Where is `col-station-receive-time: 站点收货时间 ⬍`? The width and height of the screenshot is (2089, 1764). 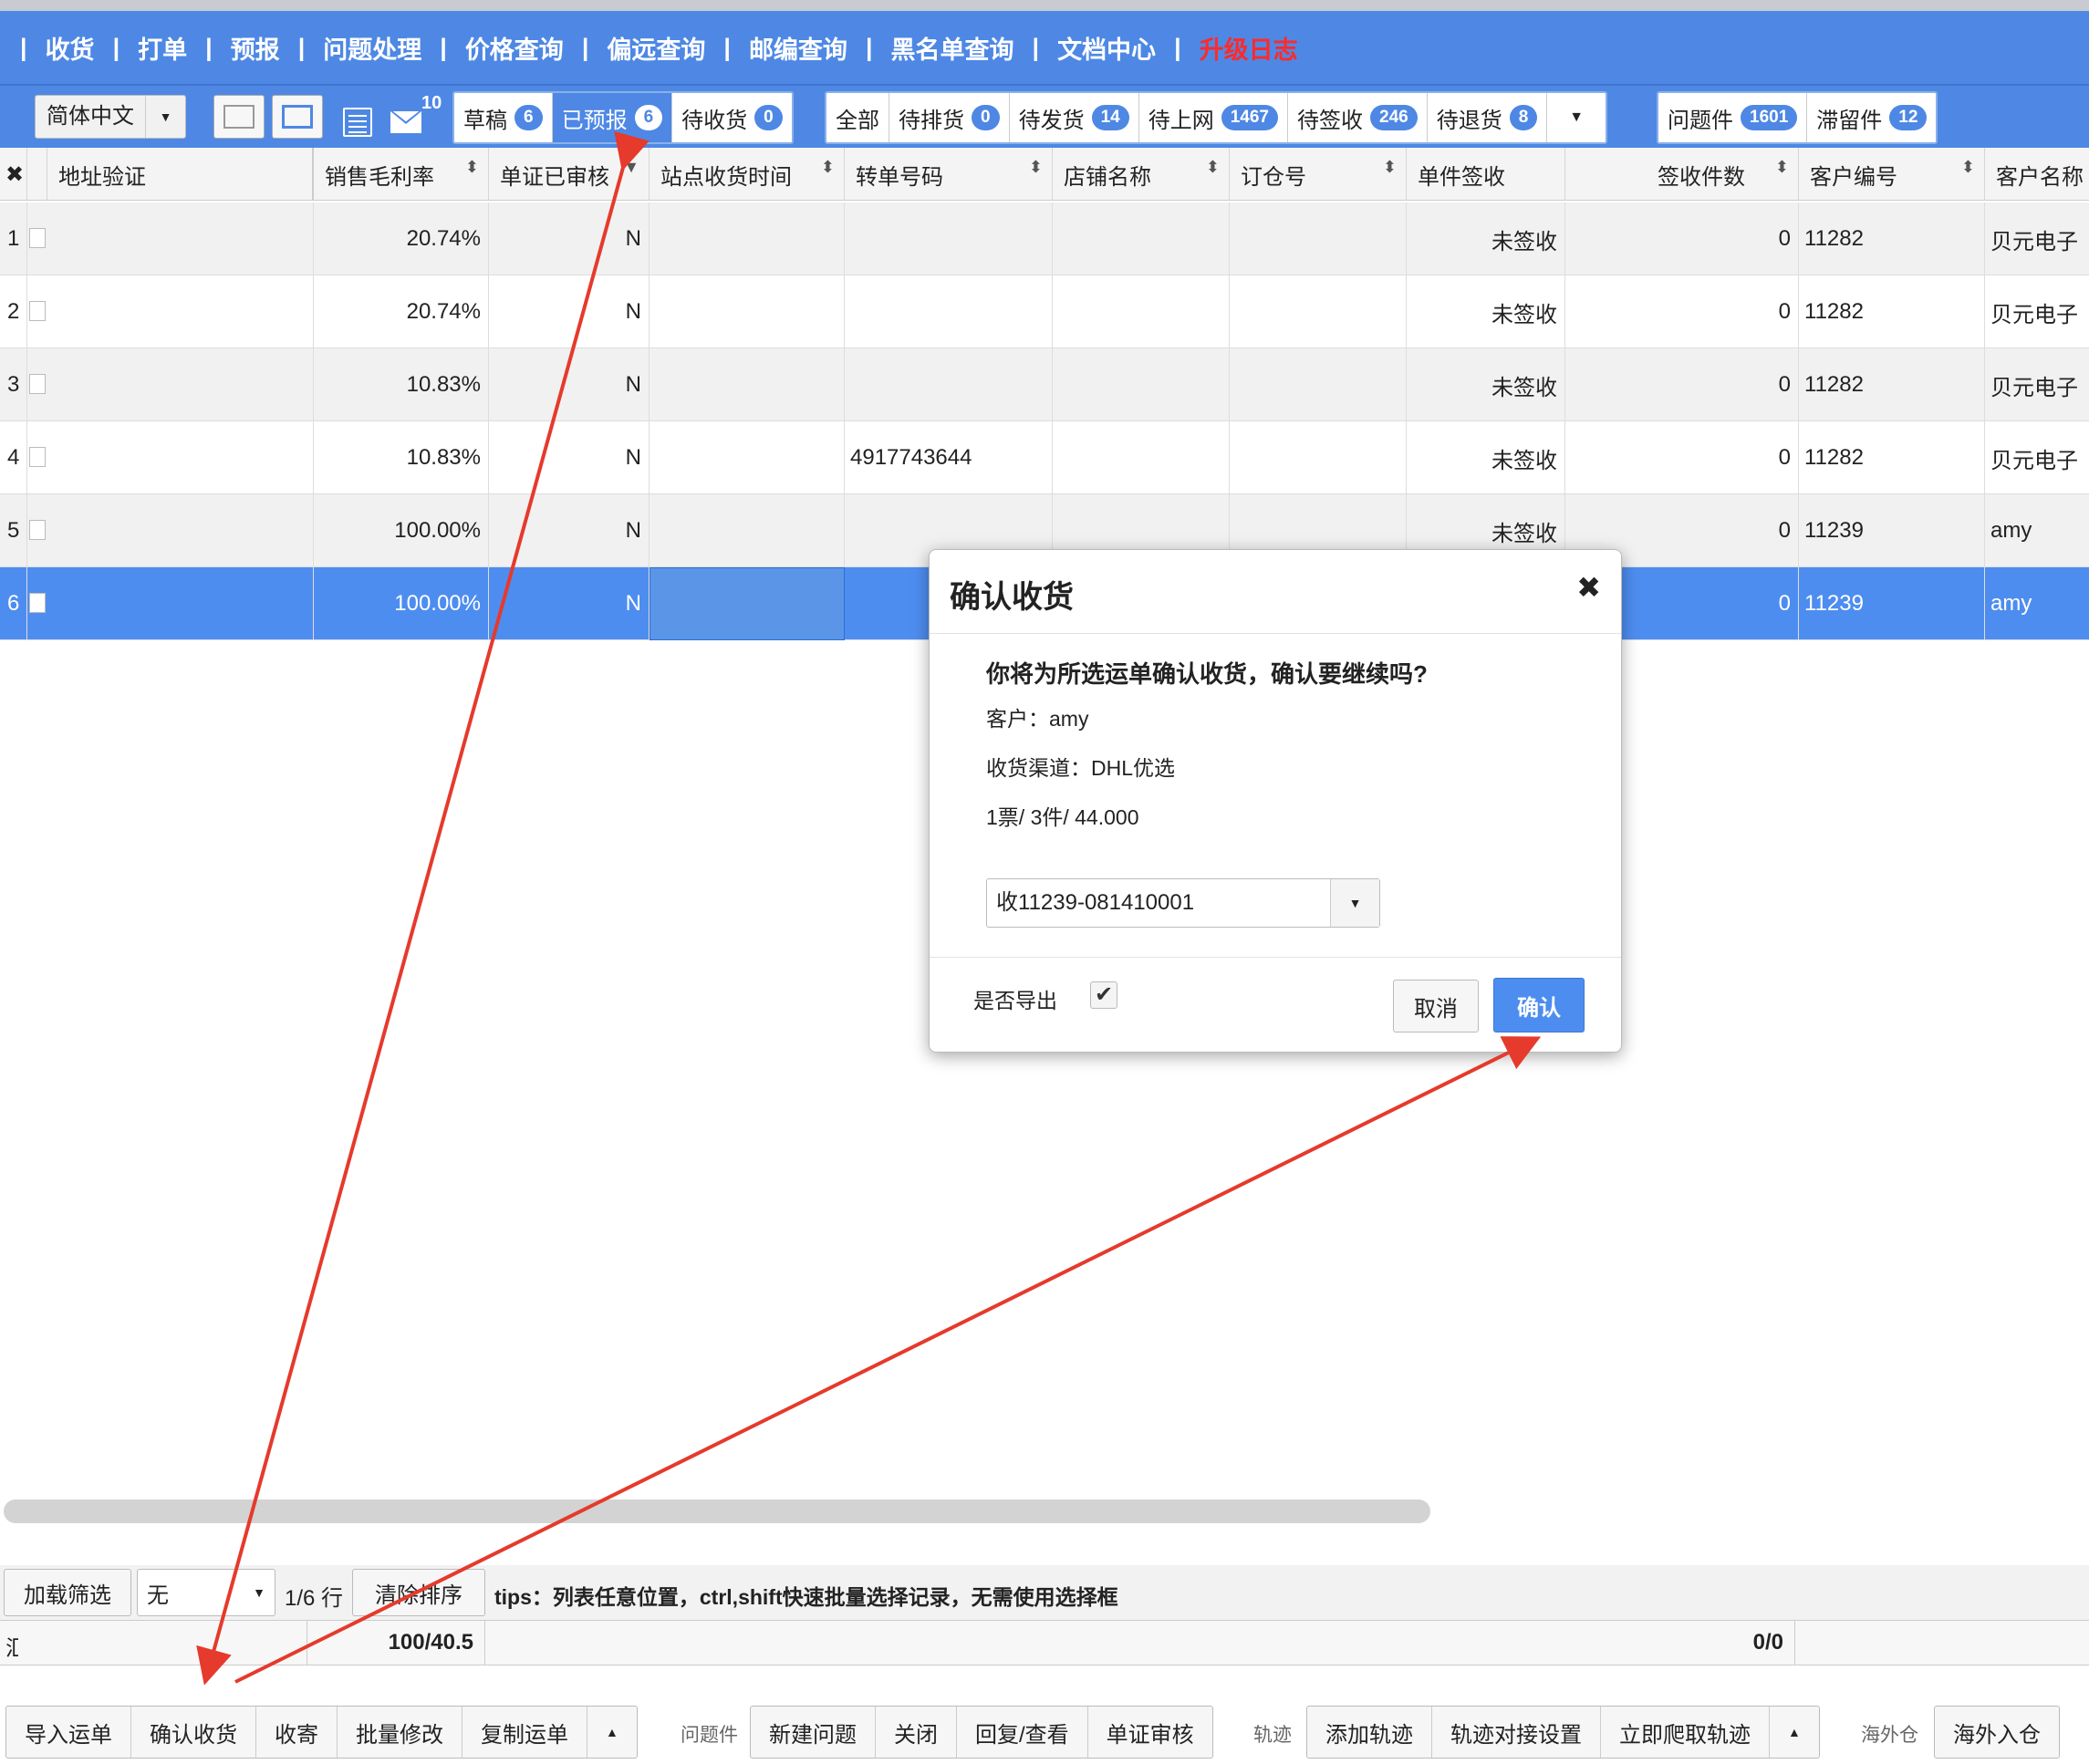 col-station-receive-time: 站点收货时间 ⬍ is located at coordinates (747, 174).